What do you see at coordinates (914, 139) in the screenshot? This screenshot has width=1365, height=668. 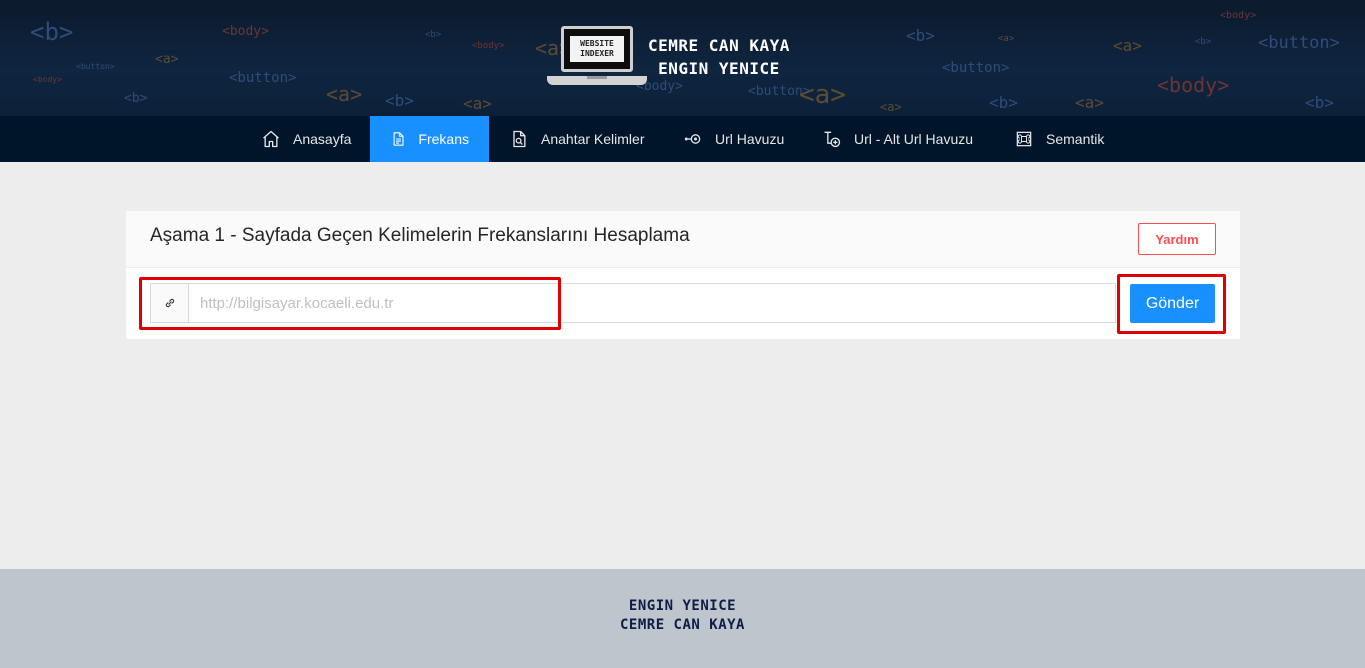 I see `nav-item-label: Url - Alt Url Havuzu` at bounding box center [914, 139].